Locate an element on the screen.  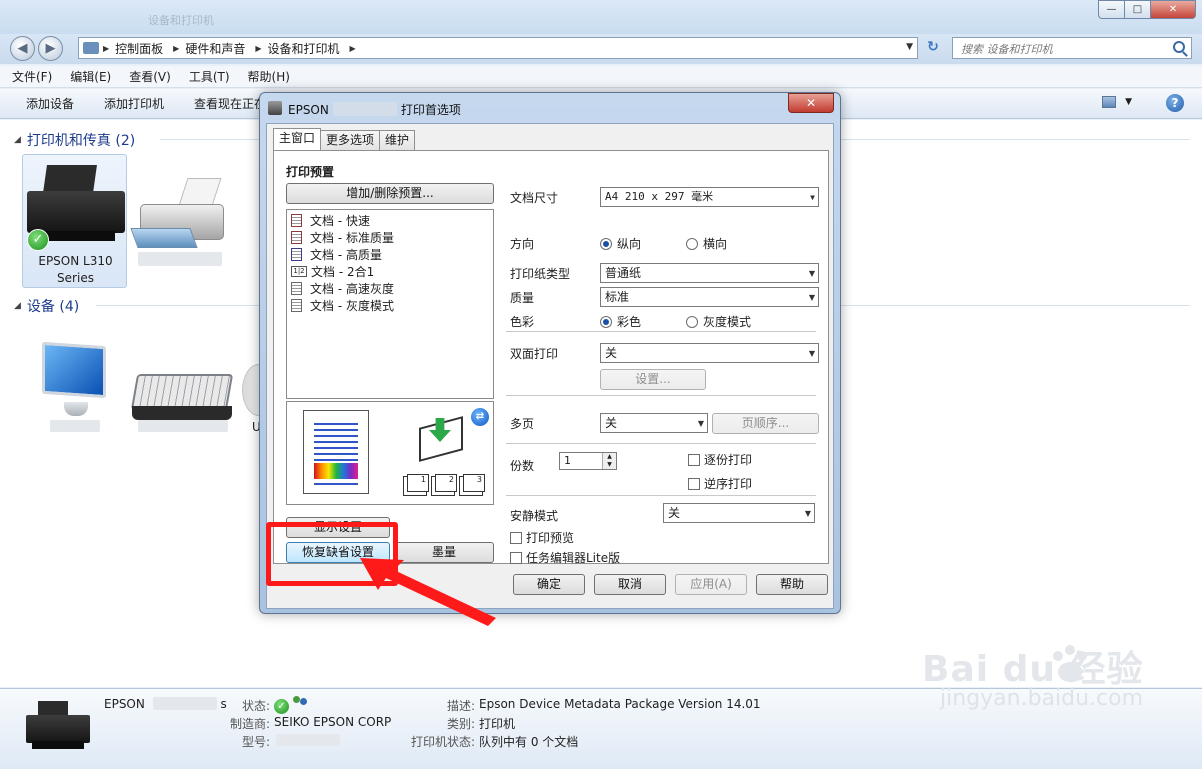
color-label: 色彩 is located at coordinates (522, 322).